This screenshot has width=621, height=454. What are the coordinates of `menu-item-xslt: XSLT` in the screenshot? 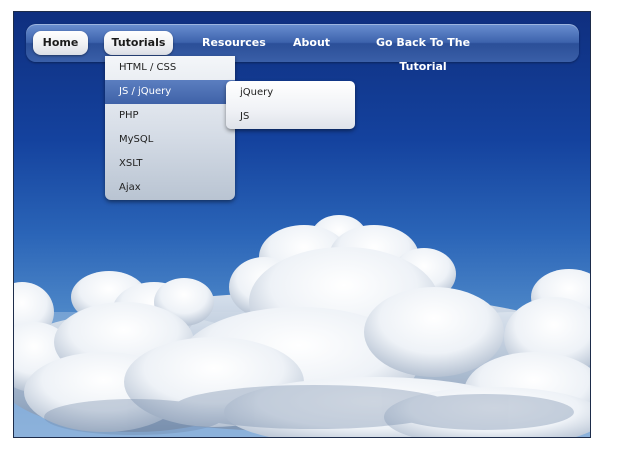 It's located at (170, 164).